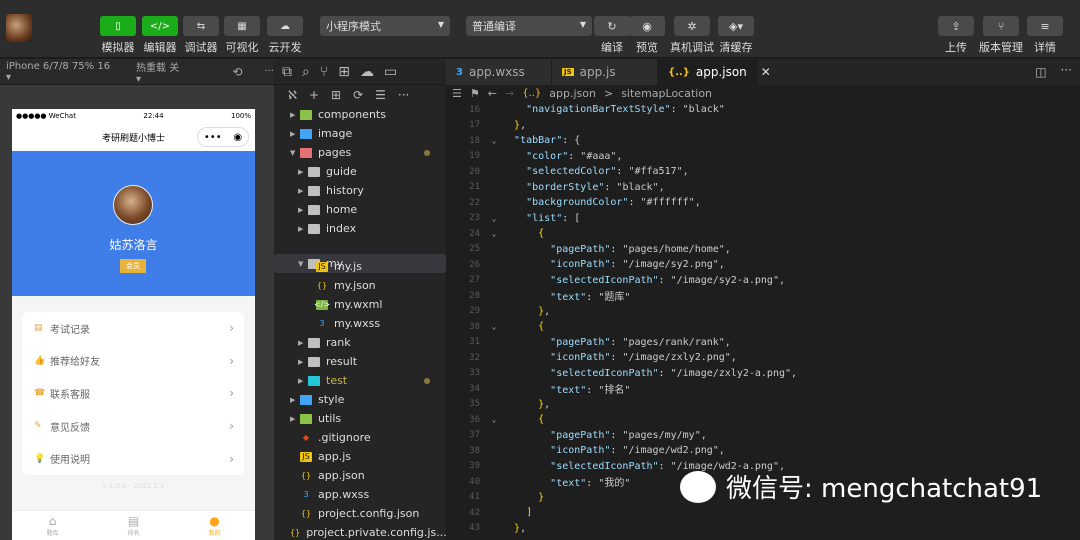 The image size is (1080, 540). What do you see at coordinates (360, 494) in the screenshot?
I see `tree-item-app-wxss: 3 app.wxss` at bounding box center [360, 494].